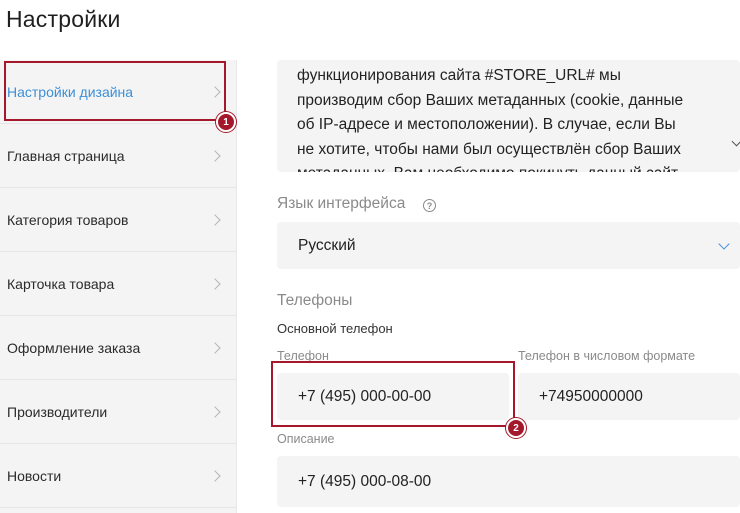  Describe the element at coordinates (341, 203) in the screenshot. I see `language-label: Язык интерфейса` at that location.